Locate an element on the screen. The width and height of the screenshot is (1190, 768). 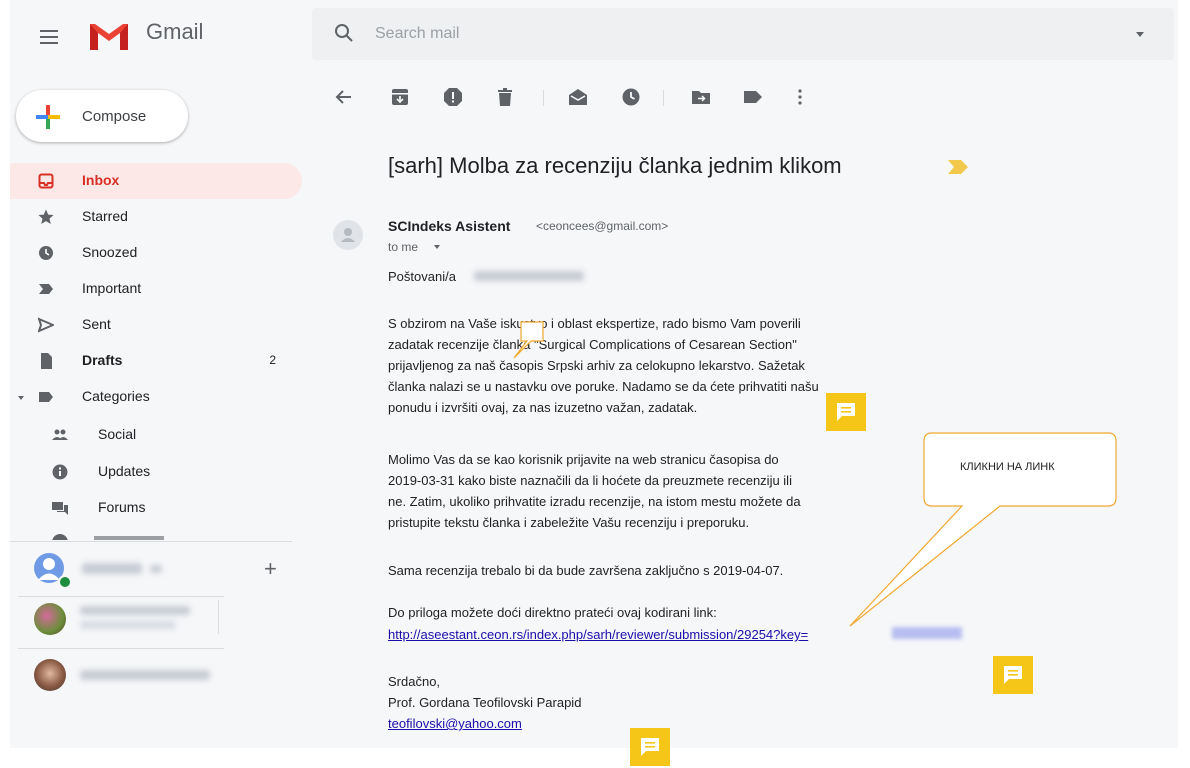
small-callout-shape is located at coordinates (528, 340).